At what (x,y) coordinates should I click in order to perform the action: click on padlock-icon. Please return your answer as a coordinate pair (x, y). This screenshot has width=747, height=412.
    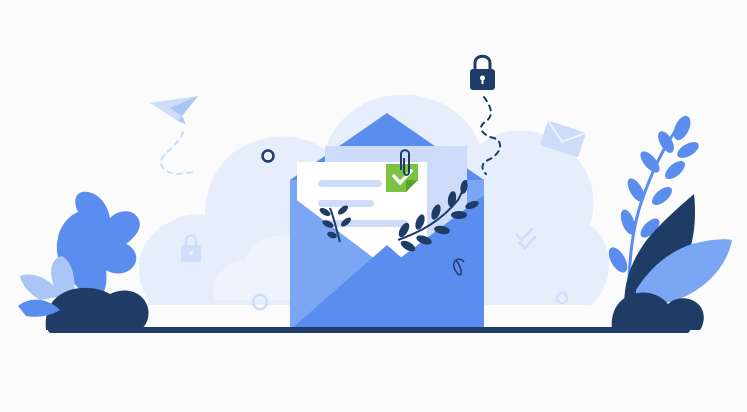
    Looking at the image, I should click on (482, 72).